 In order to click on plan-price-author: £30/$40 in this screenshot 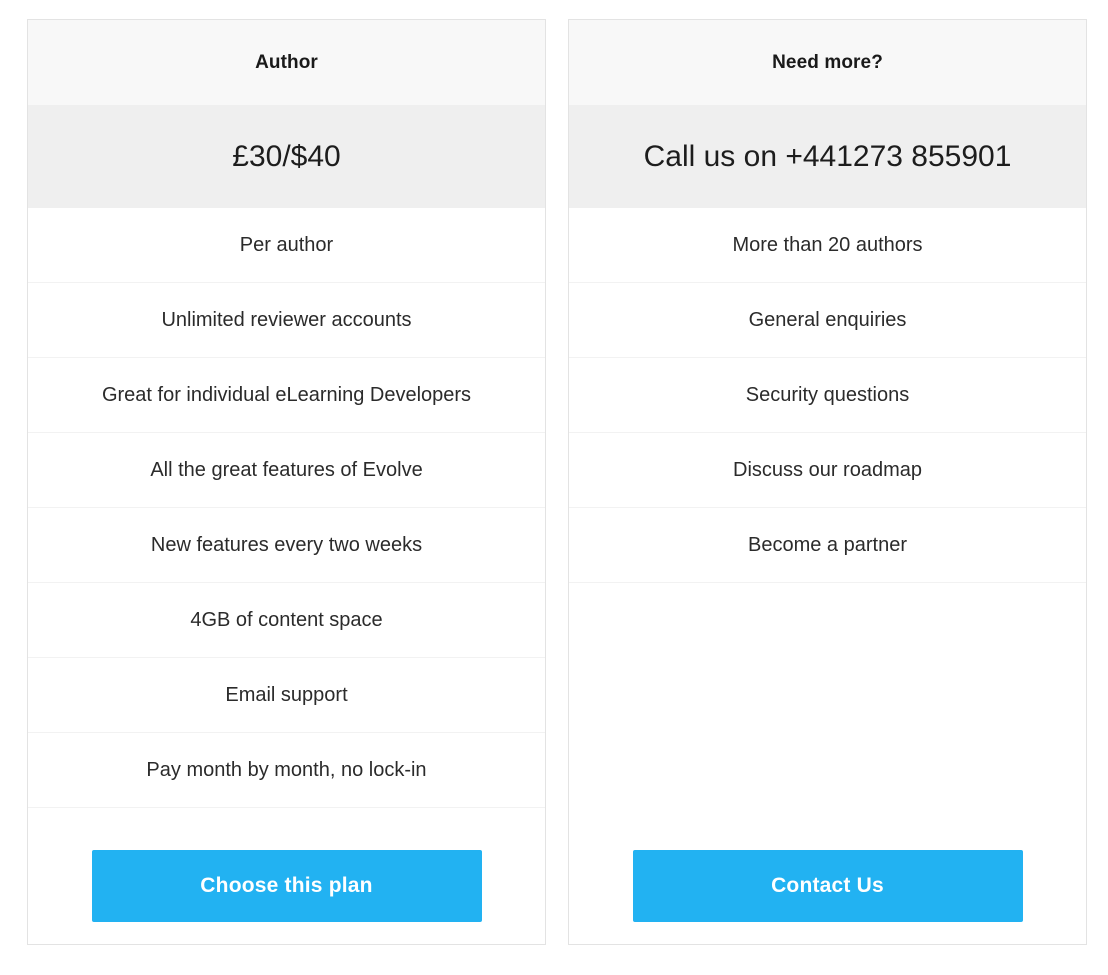, I will do `click(286, 156)`.